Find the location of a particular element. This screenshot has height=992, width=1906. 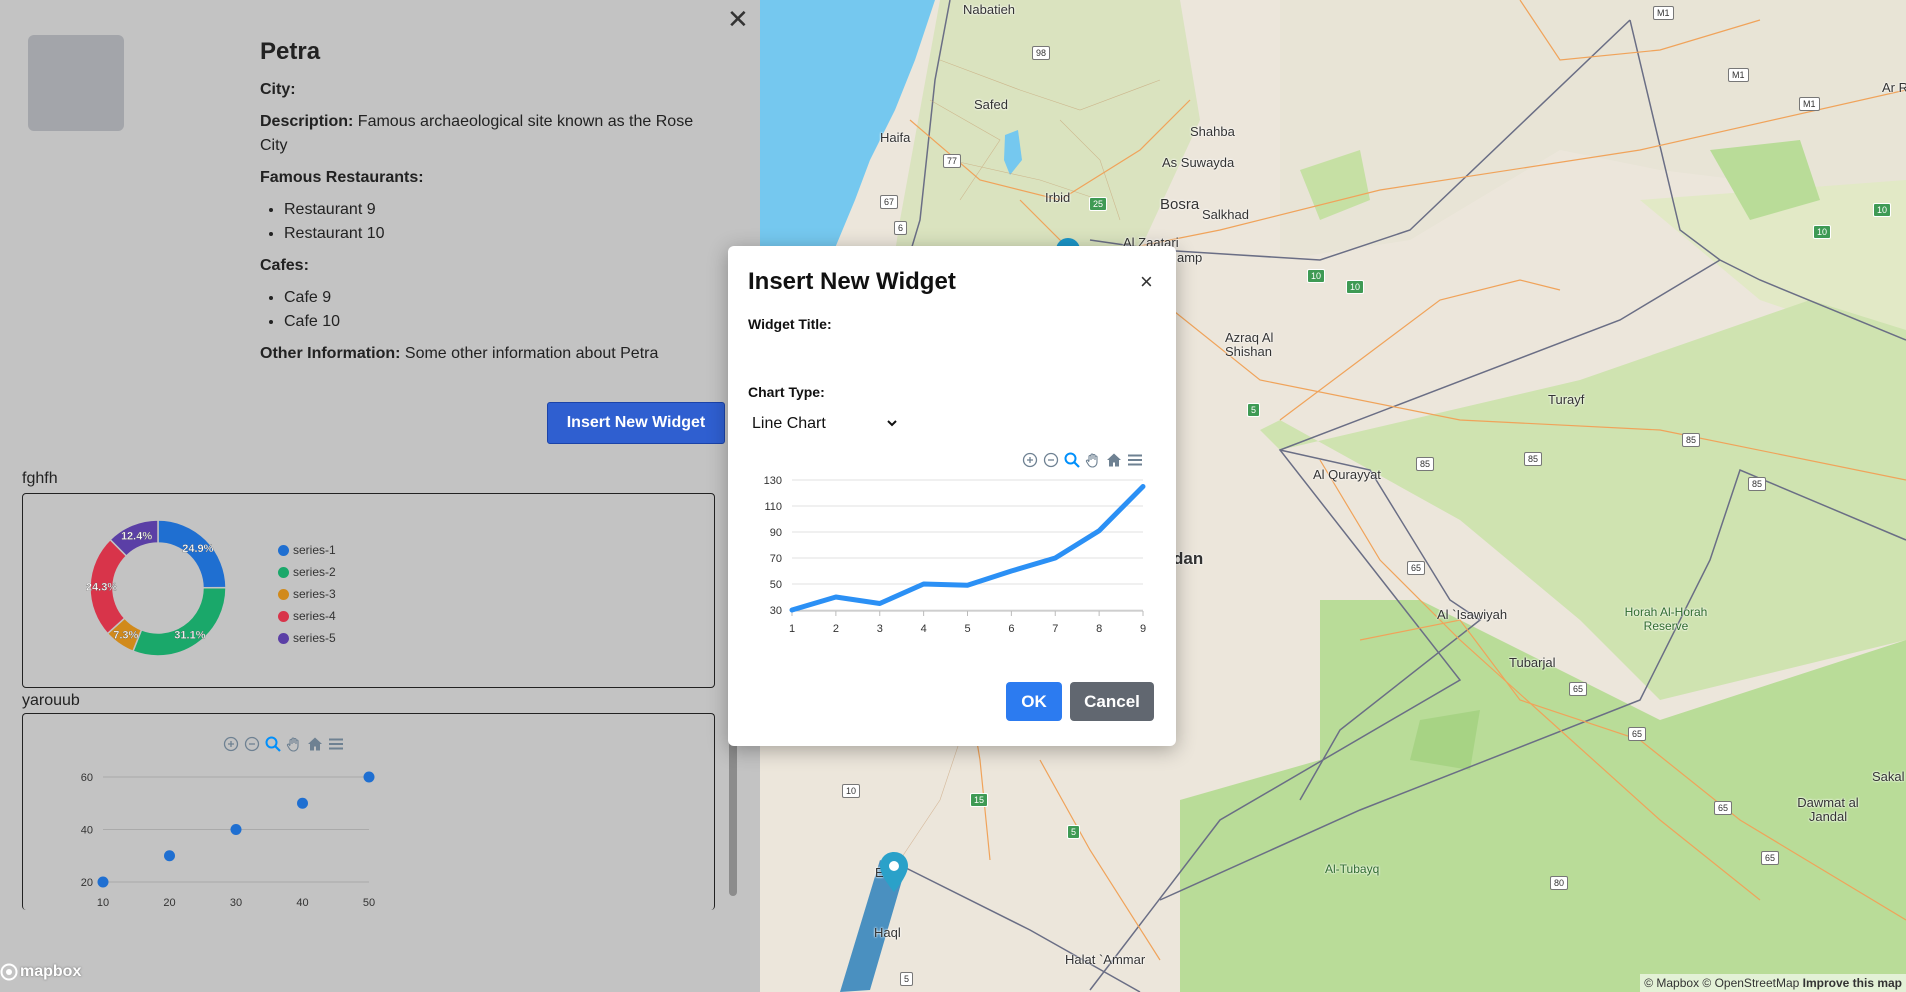

legend-label: series-2 is located at coordinates (314, 572).